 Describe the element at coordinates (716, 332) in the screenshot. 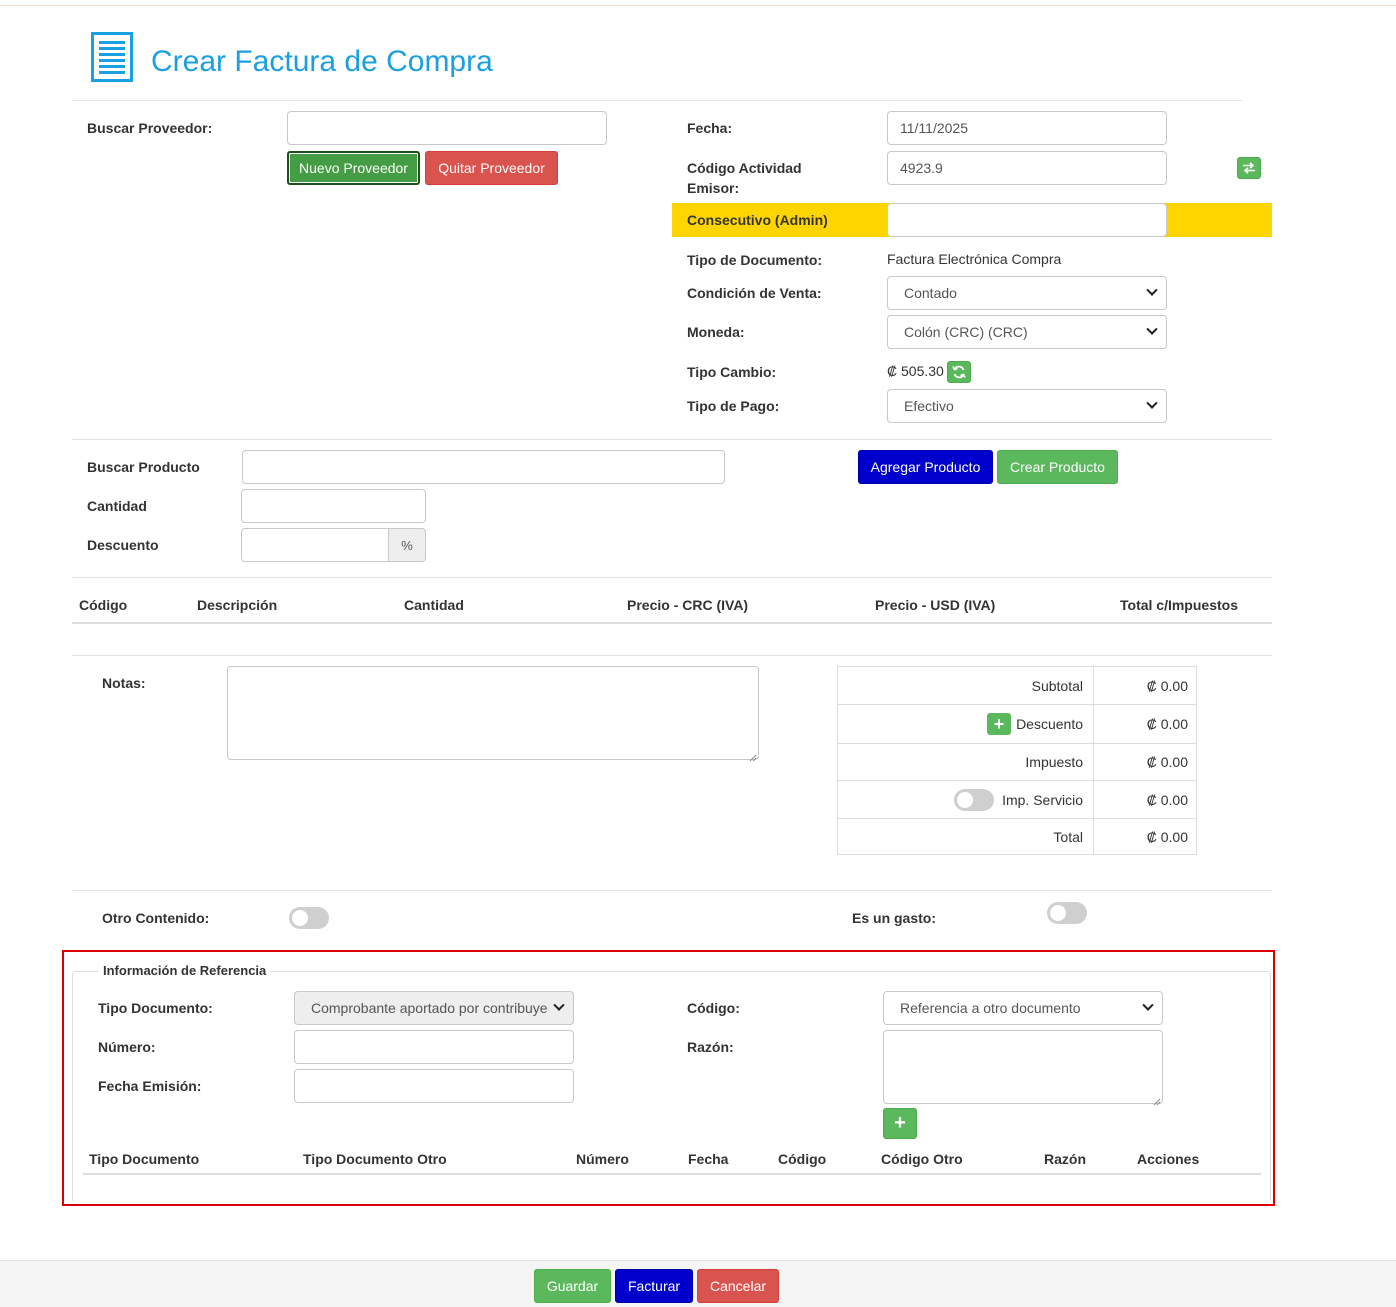

I see `currency-label: Moneda:` at that location.